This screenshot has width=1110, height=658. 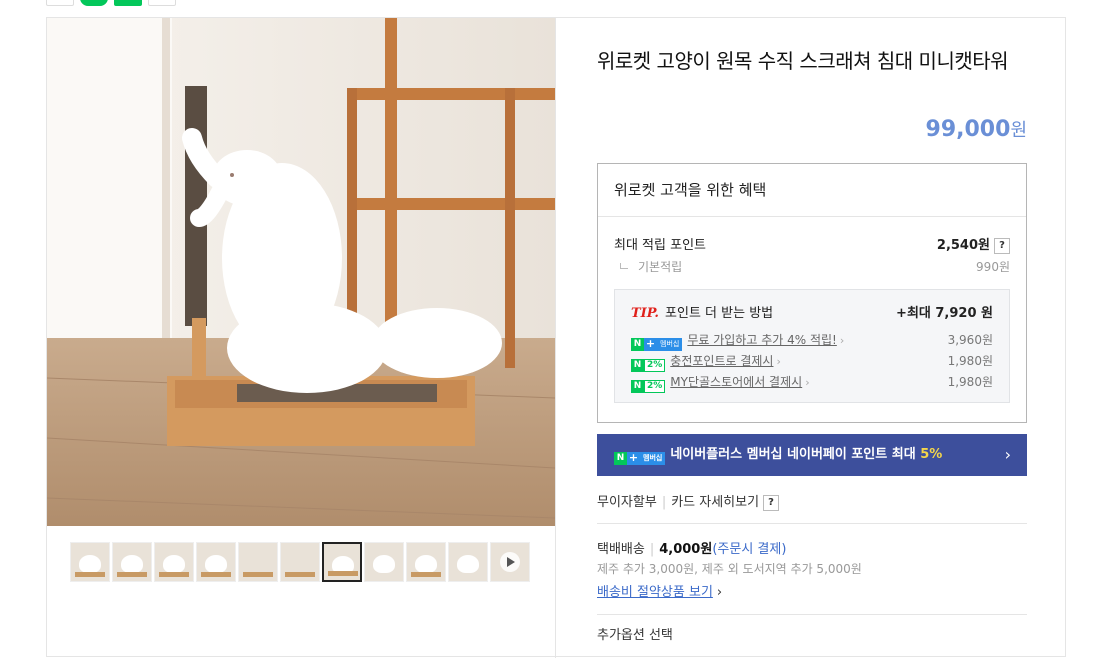 I want to click on tip-heading-row: TIP. 포인트 더 받는 방법 +최대 7,920 원, so click(x=812, y=311).